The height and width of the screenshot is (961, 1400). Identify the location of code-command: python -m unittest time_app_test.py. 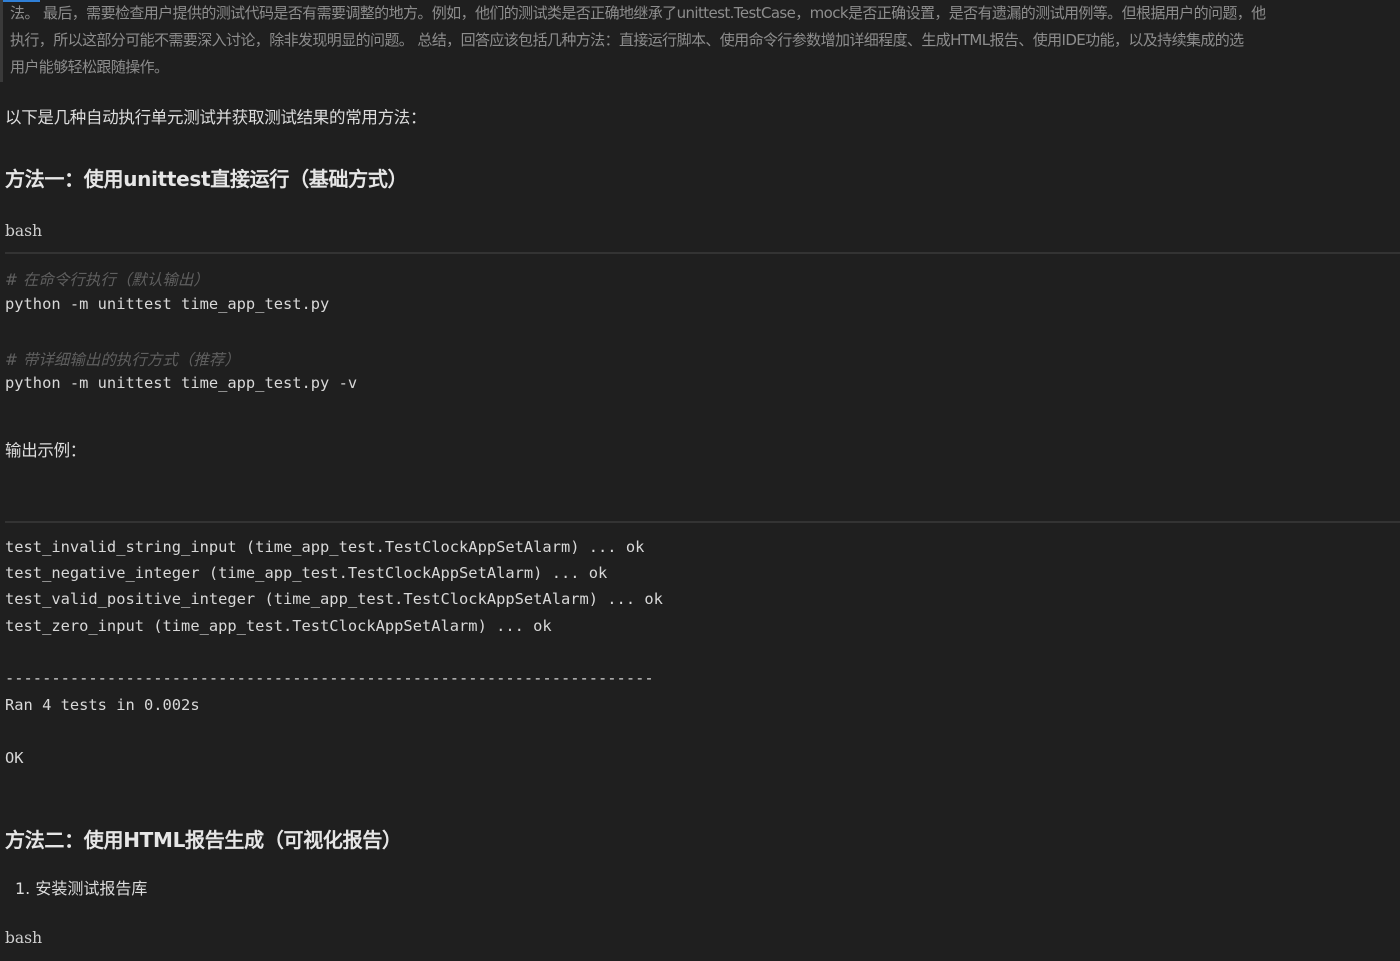
(167, 304).